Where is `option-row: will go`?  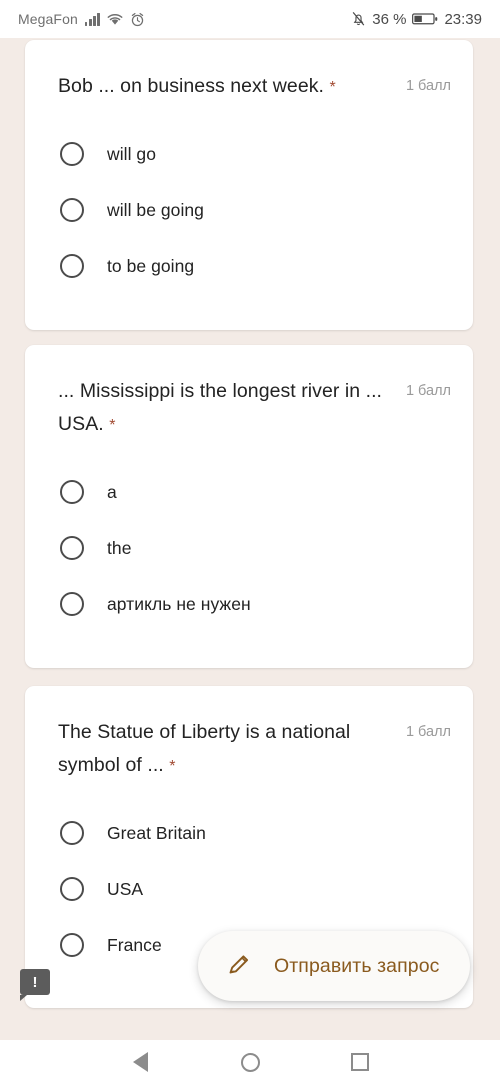 option-row: will go is located at coordinates (249, 154).